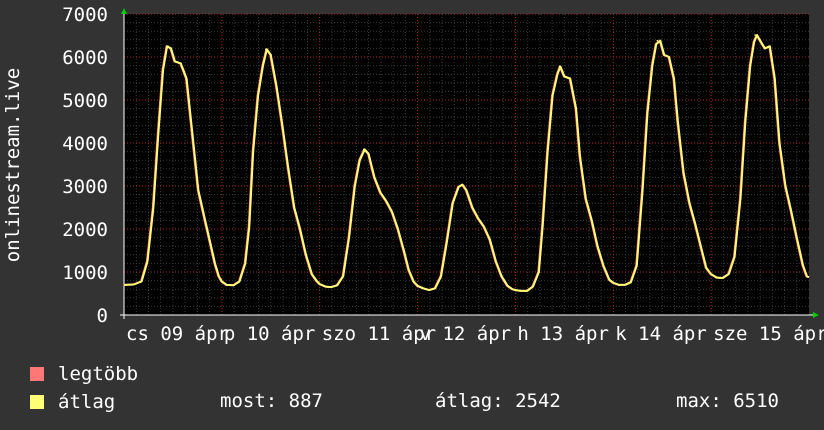 Image resolution: width=824 pixels, height=430 pixels. I want to click on y-tick-label: 0, so click(102, 316).